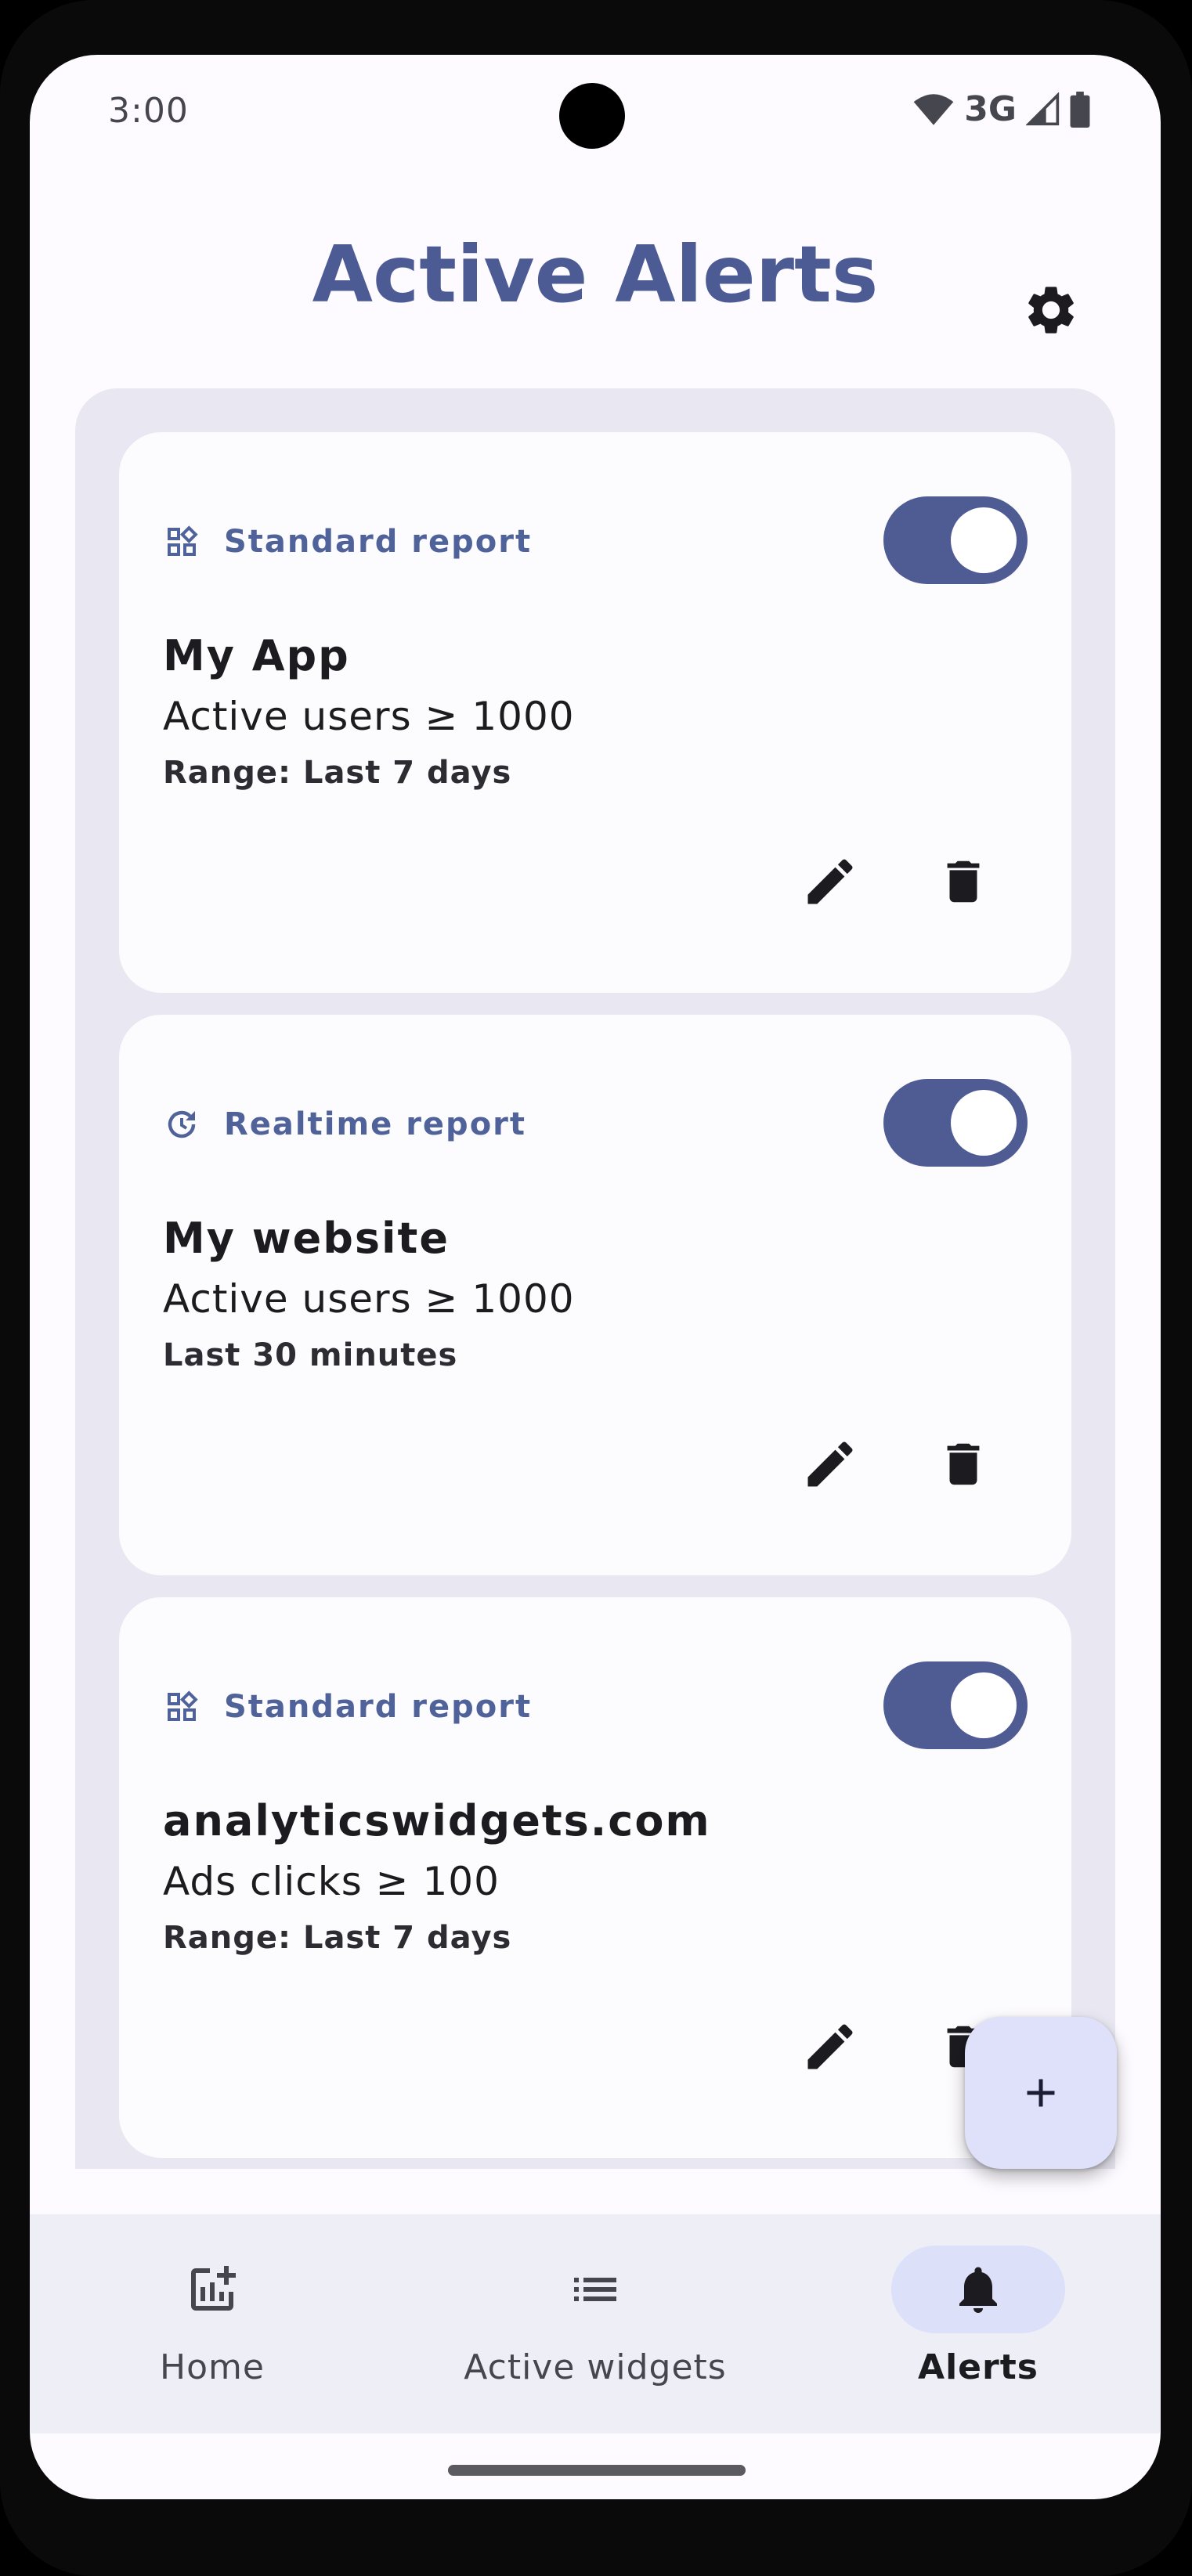 This screenshot has height=2576, width=1192. What do you see at coordinates (978, 2367) in the screenshot?
I see `nav-label-alerts: Alerts` at bounding box center [978, 2367].